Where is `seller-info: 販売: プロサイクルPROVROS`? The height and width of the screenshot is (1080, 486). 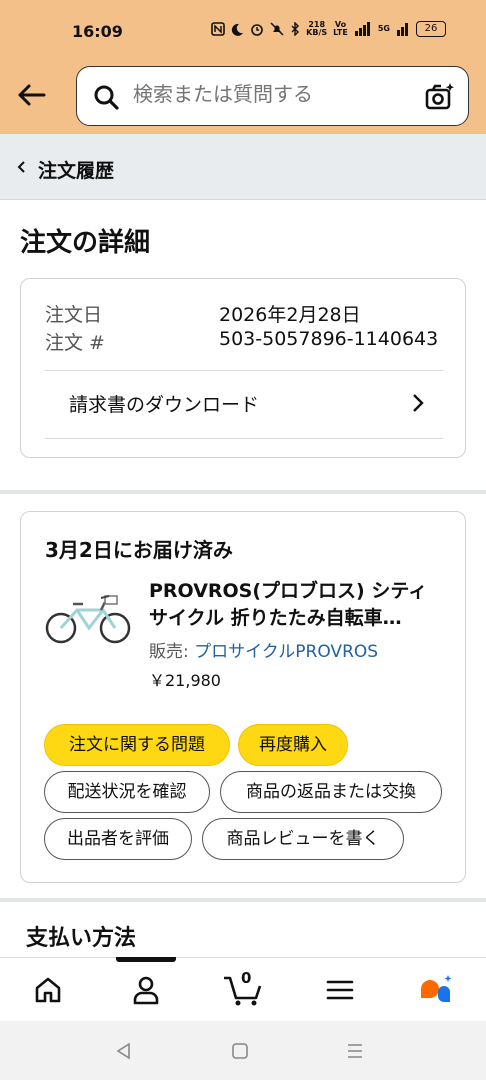
seller-info: 販売: プロサイクルPROVROS is located at coordinates (263, 649).